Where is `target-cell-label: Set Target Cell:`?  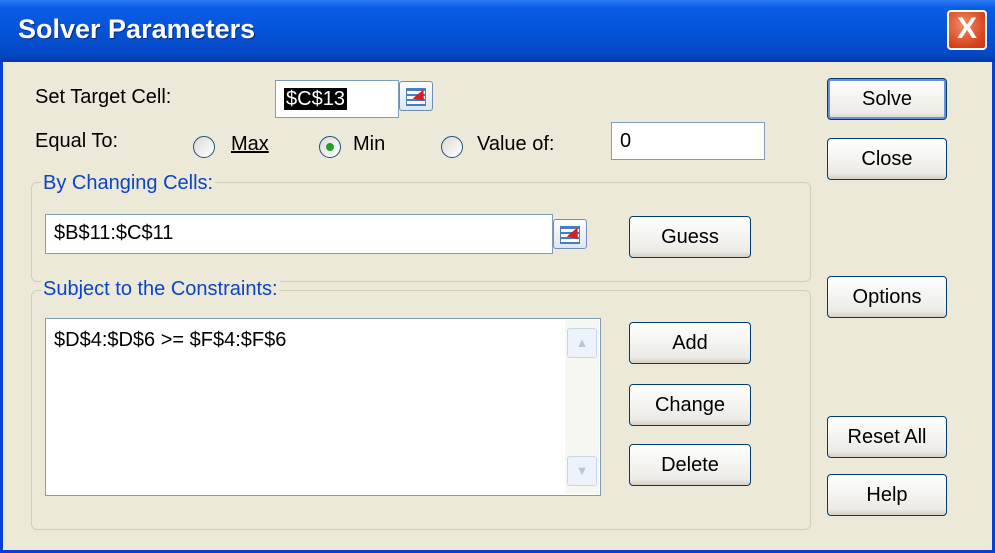 target-cell-label: Set Target Cell: is located at coordinates (103, 97).